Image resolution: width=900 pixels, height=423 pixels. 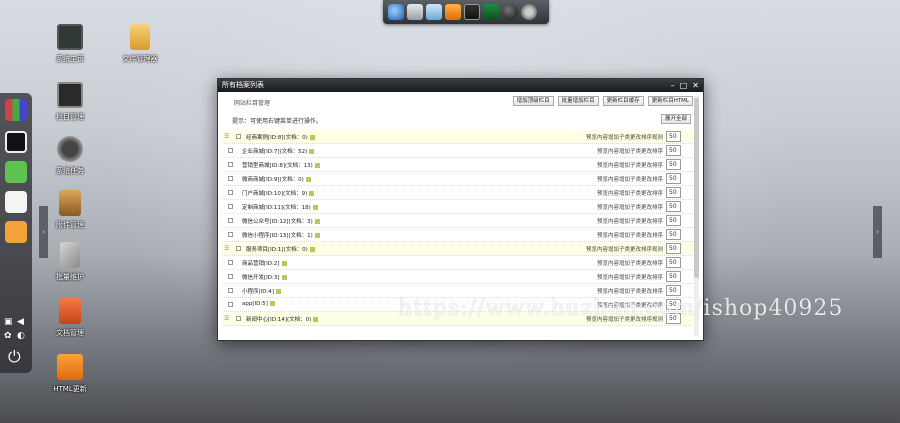 What do you see at coordinates (16, 232) in the screenshot?
I see `notes-icon` at bounding box center [16, 232].